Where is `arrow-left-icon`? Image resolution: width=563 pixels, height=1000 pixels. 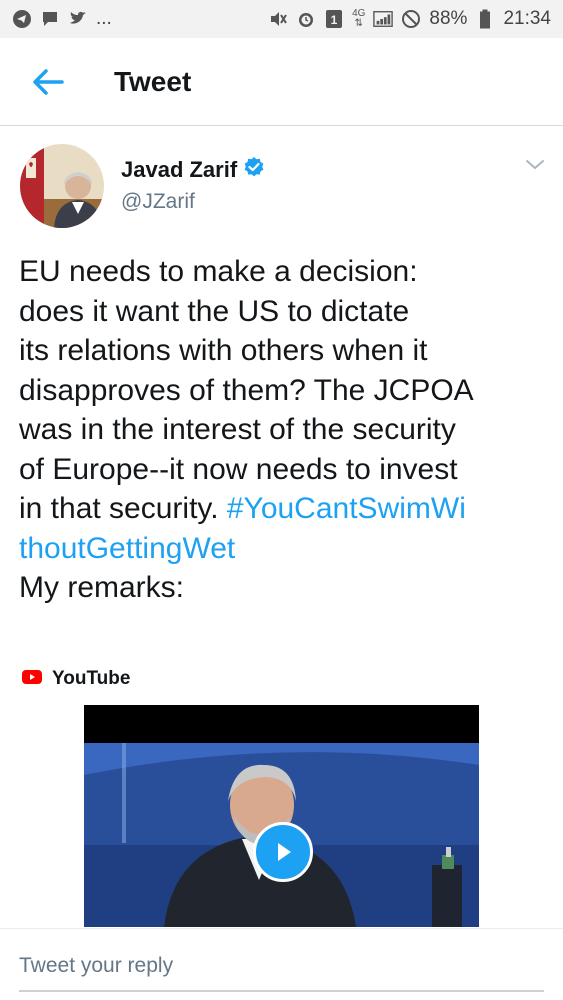
arrow-left-icon is located at coordinates (48, 82).